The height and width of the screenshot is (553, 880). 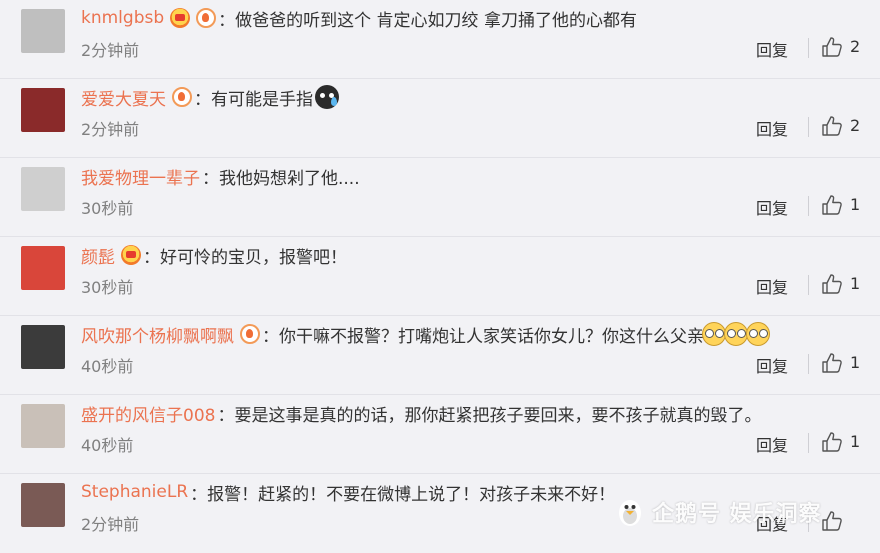 I want to click on comment-text: ：要是这事是真的的话，那你赶紧把孩子要回来，要不孩子就真的毁了。, so click(x=489, y=415).